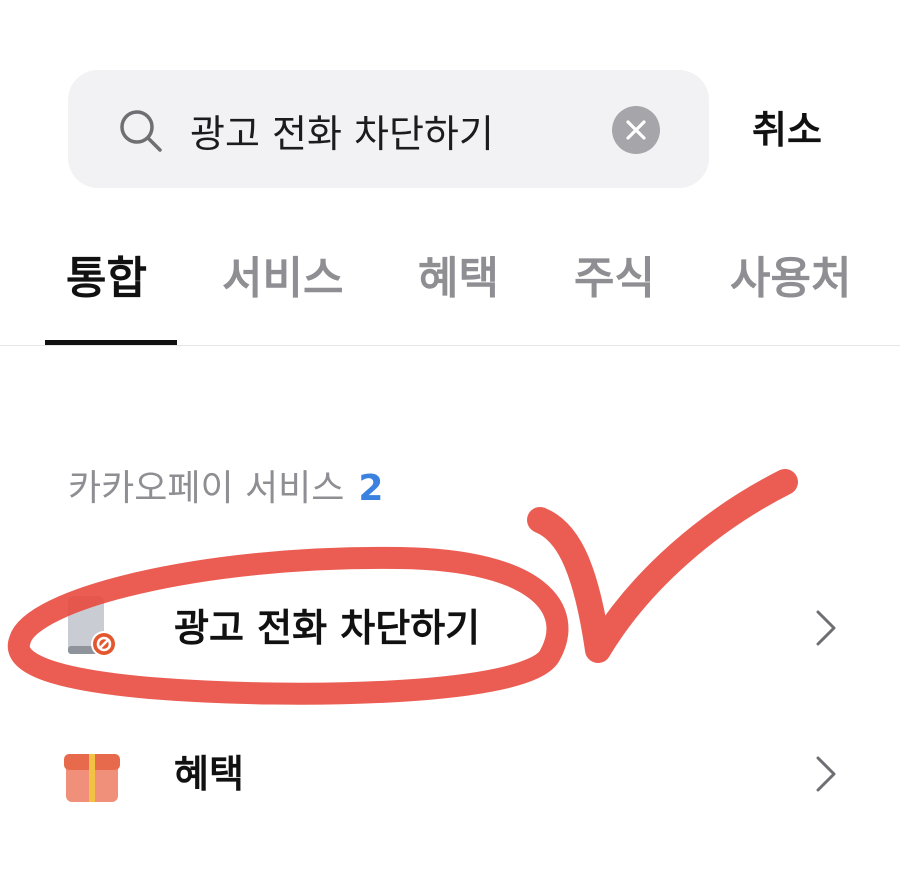 The image size is (900, 894). I want to click on cancel-button: 취소, so click(787, 130).